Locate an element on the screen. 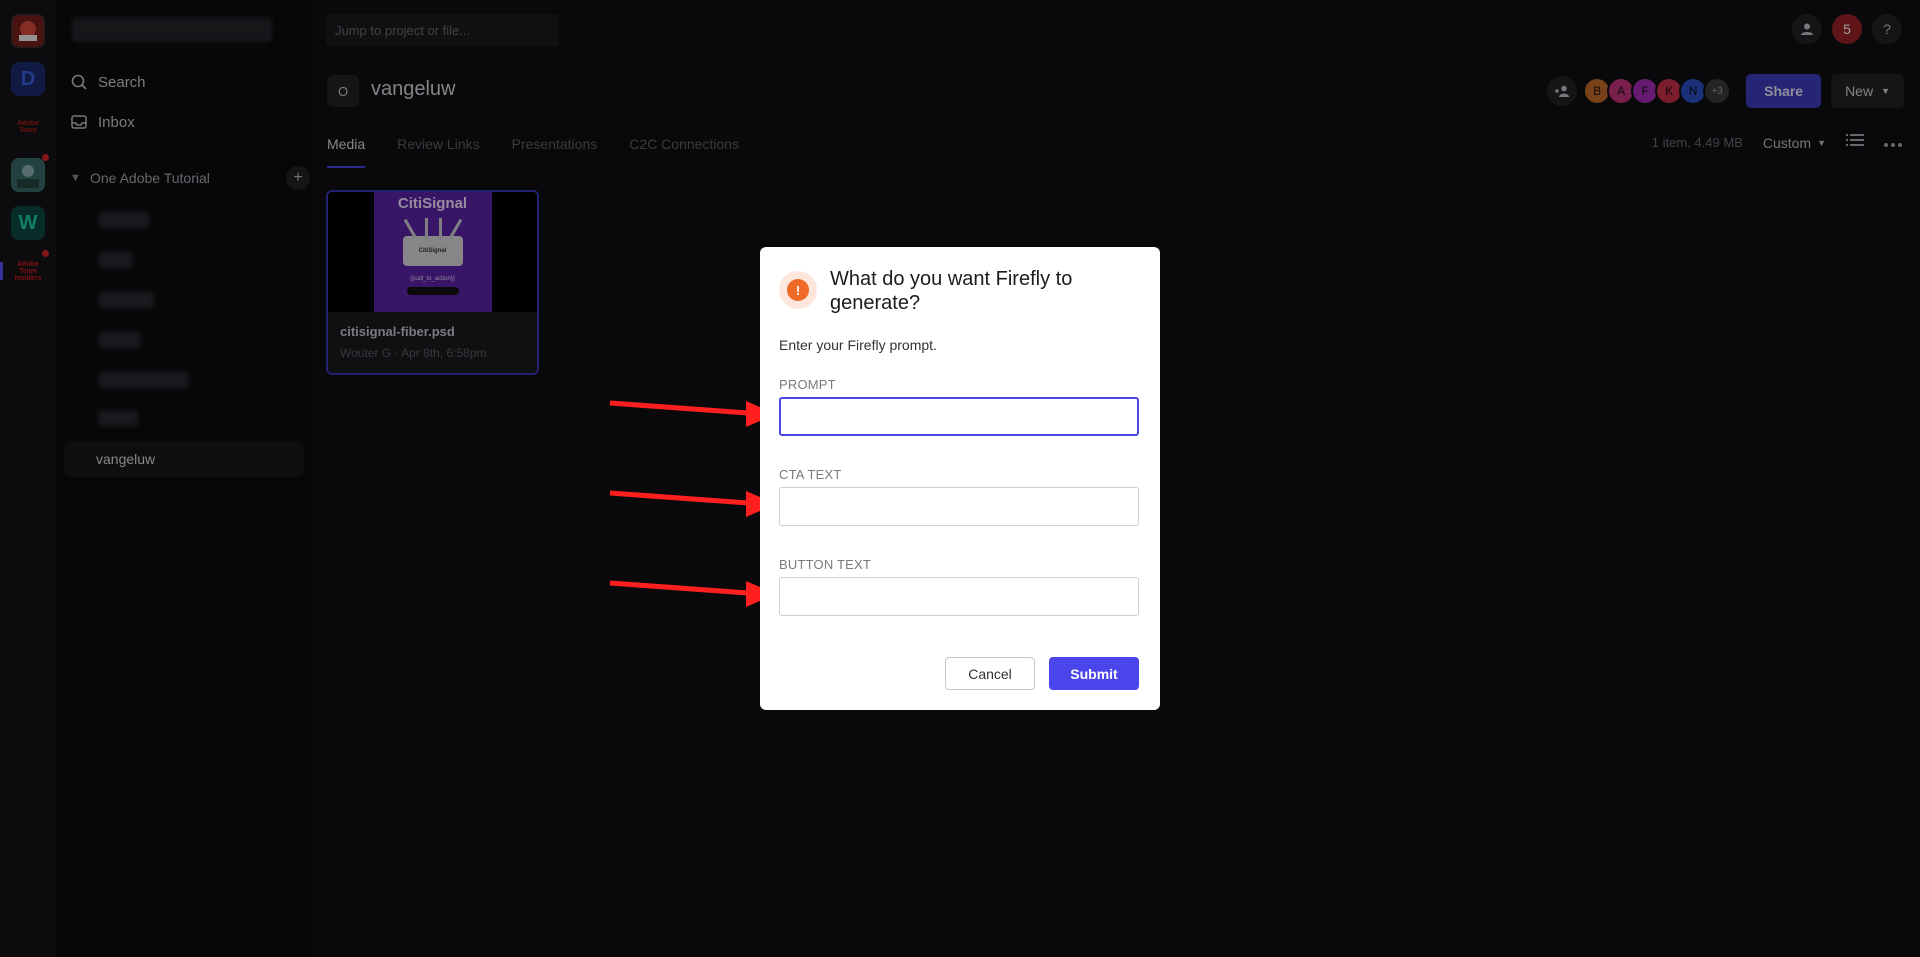 This screenshot has height=957, width=1920. cta-text-input is located at coordinates (959, 506).